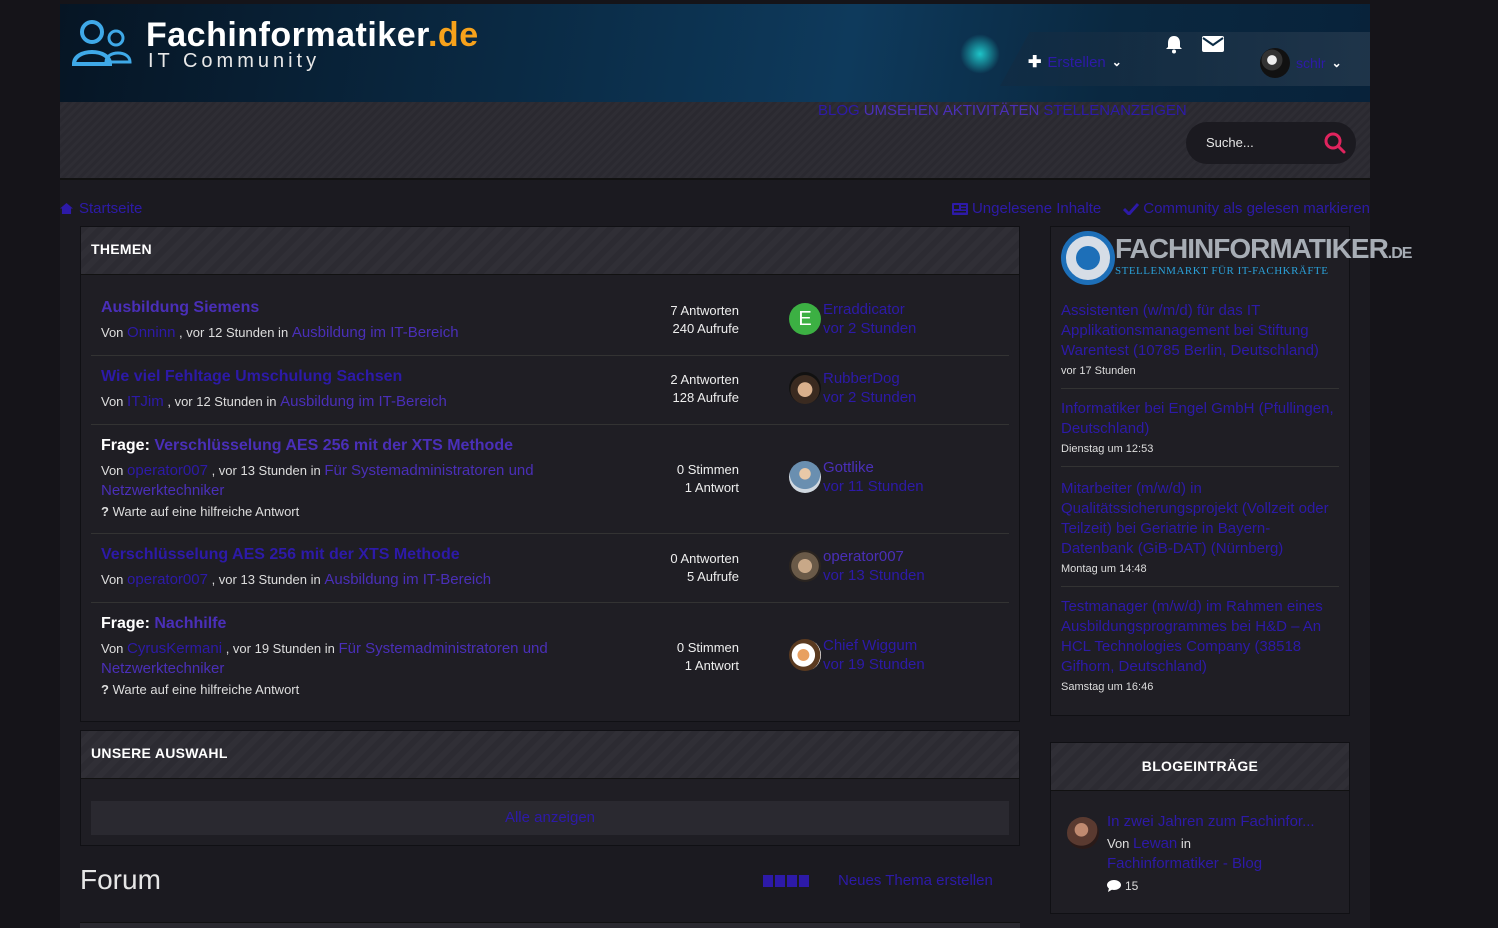 The image size is (1498, 928). What do you see at coordinates (110, 208) in the screenshot?
I see `breadcrumb-home: Startseite` at bounding box center [110, 208].